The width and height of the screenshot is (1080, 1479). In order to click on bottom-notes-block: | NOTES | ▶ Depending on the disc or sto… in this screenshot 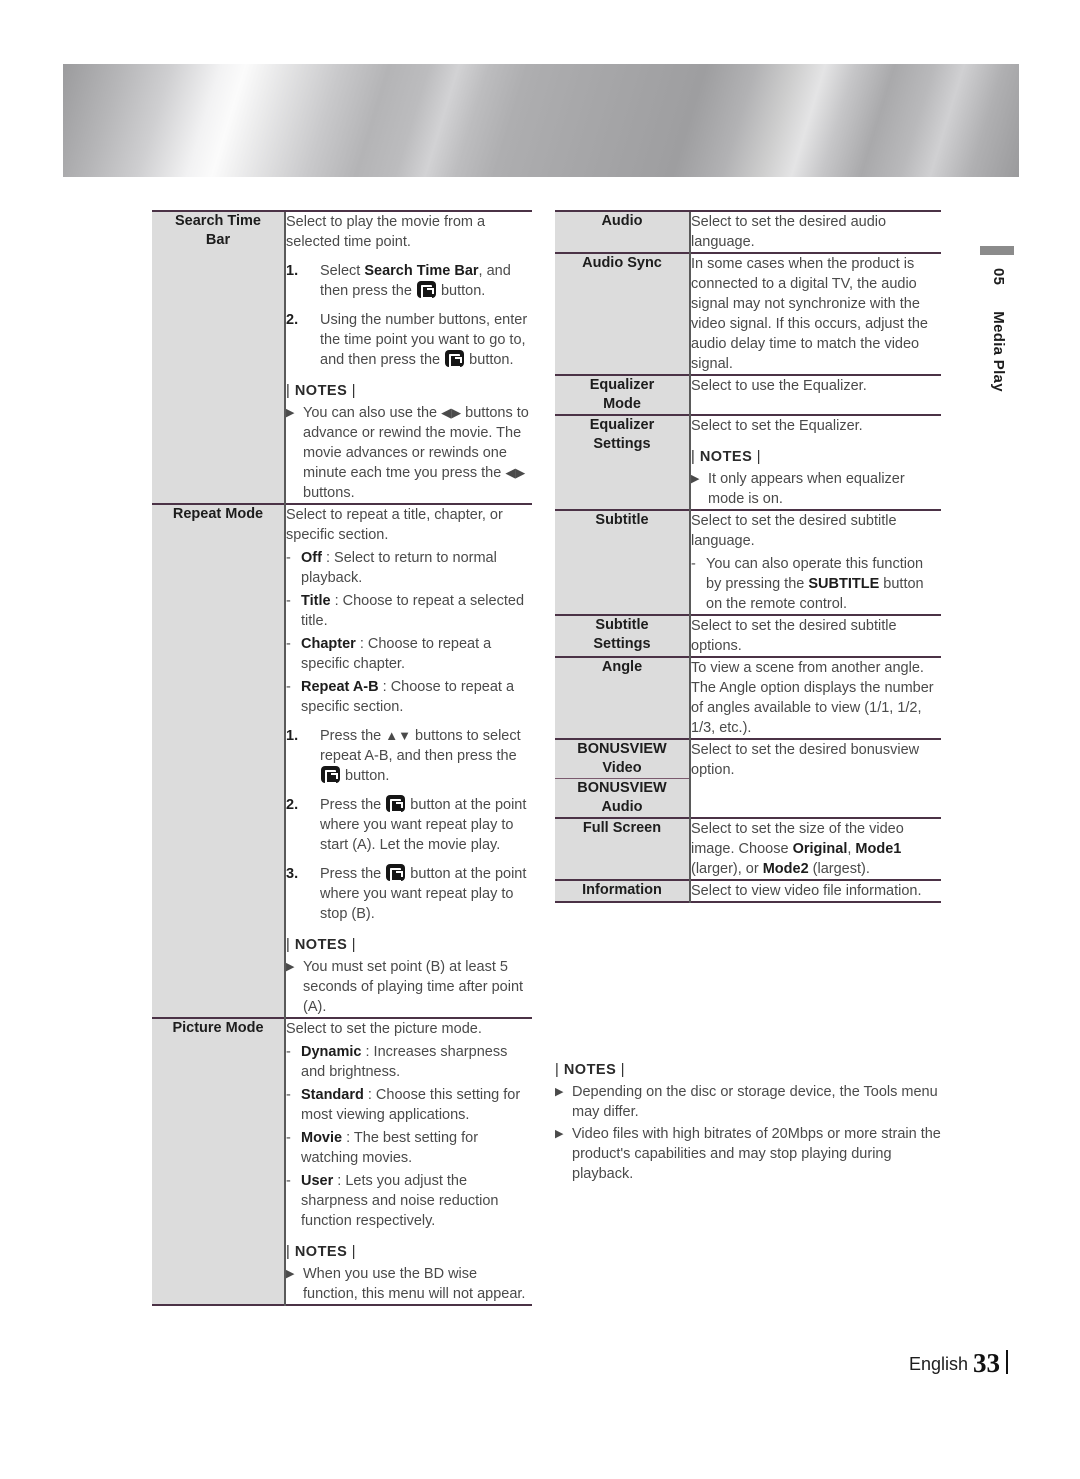, I will do `click(755, 1122)`.